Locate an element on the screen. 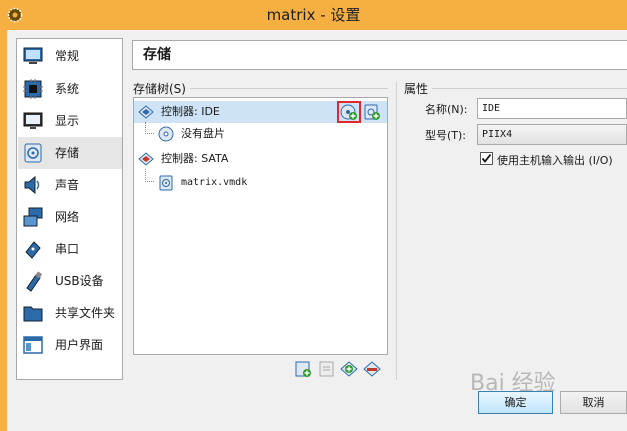 This screenshot has width=627, height=431. sidebar-item-label: 显示 is located at coordinates (67, 121).